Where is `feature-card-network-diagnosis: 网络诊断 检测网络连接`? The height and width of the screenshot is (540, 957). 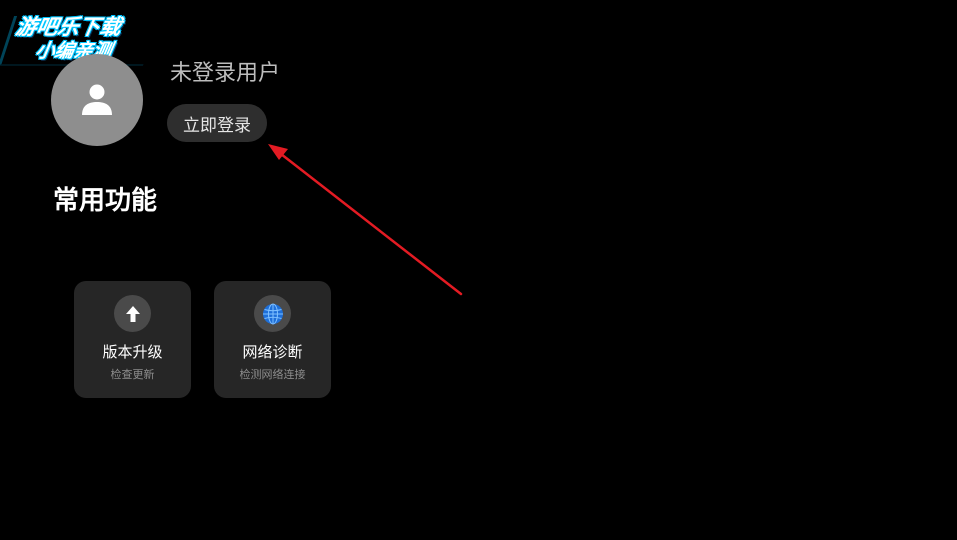
feature-card-network-diagnosis: 网络诊断 检测网络连接 is located at coordinates (272, 339).